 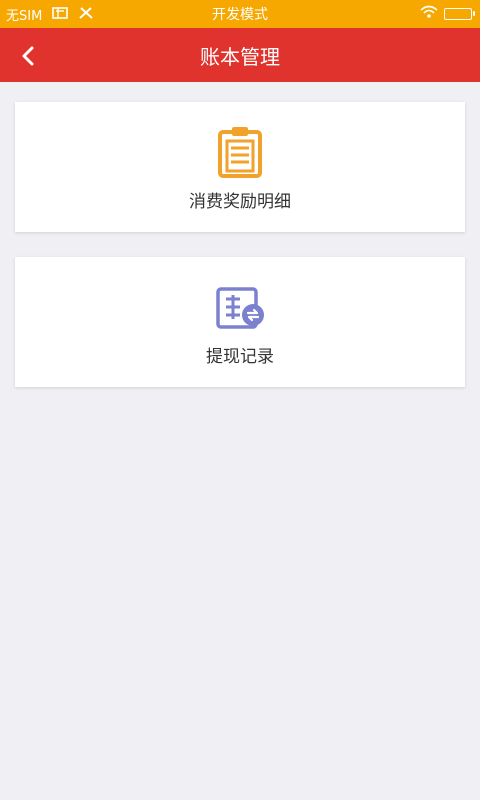 I want to click on clipboard-icon, so click(x=240, y=152).